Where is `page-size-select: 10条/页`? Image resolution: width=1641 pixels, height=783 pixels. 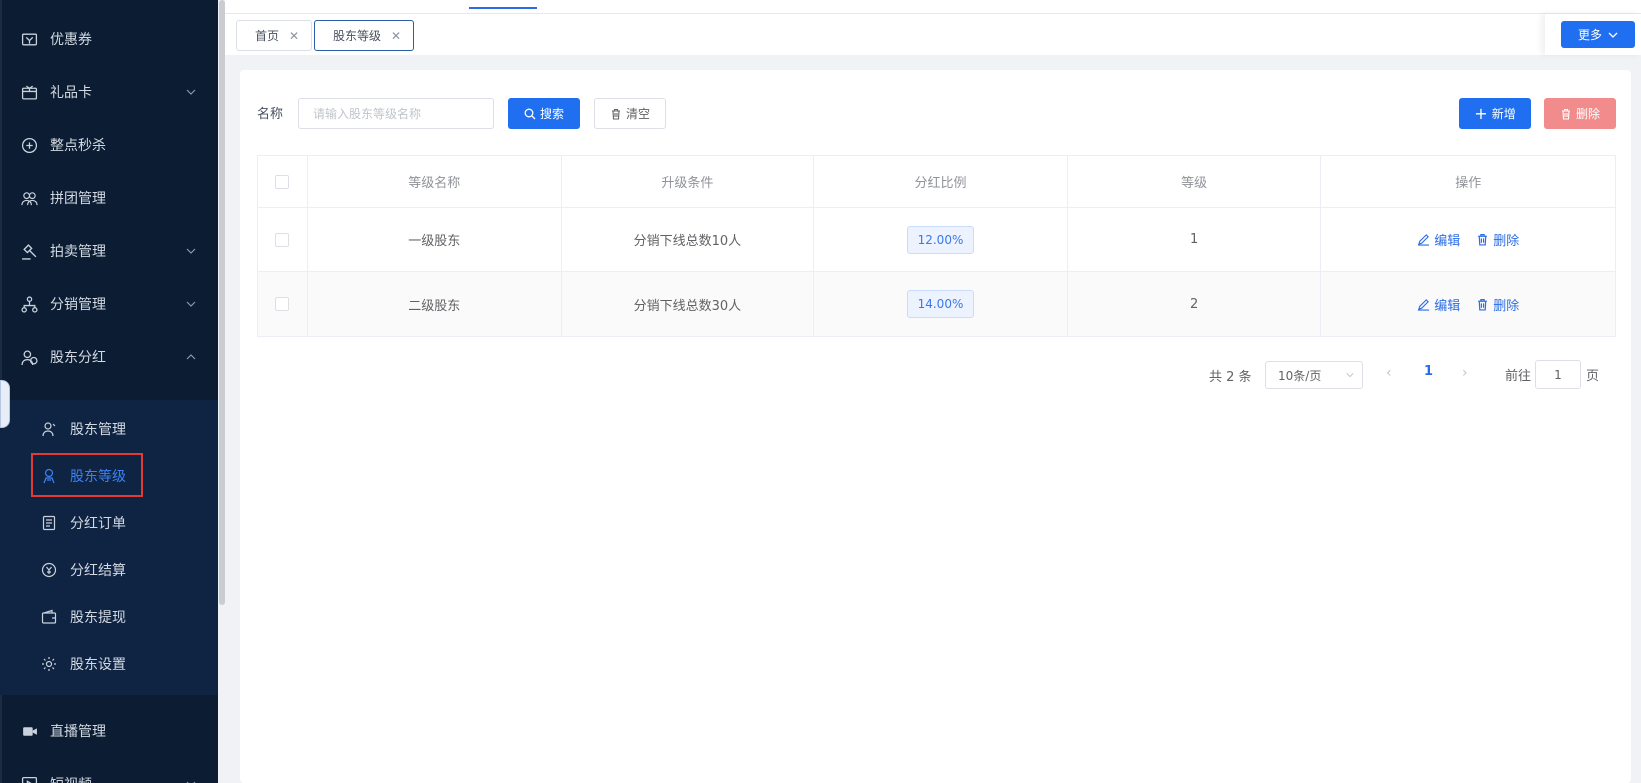
page-size-select: 10条/页 is located at coordinates (1314, 375).